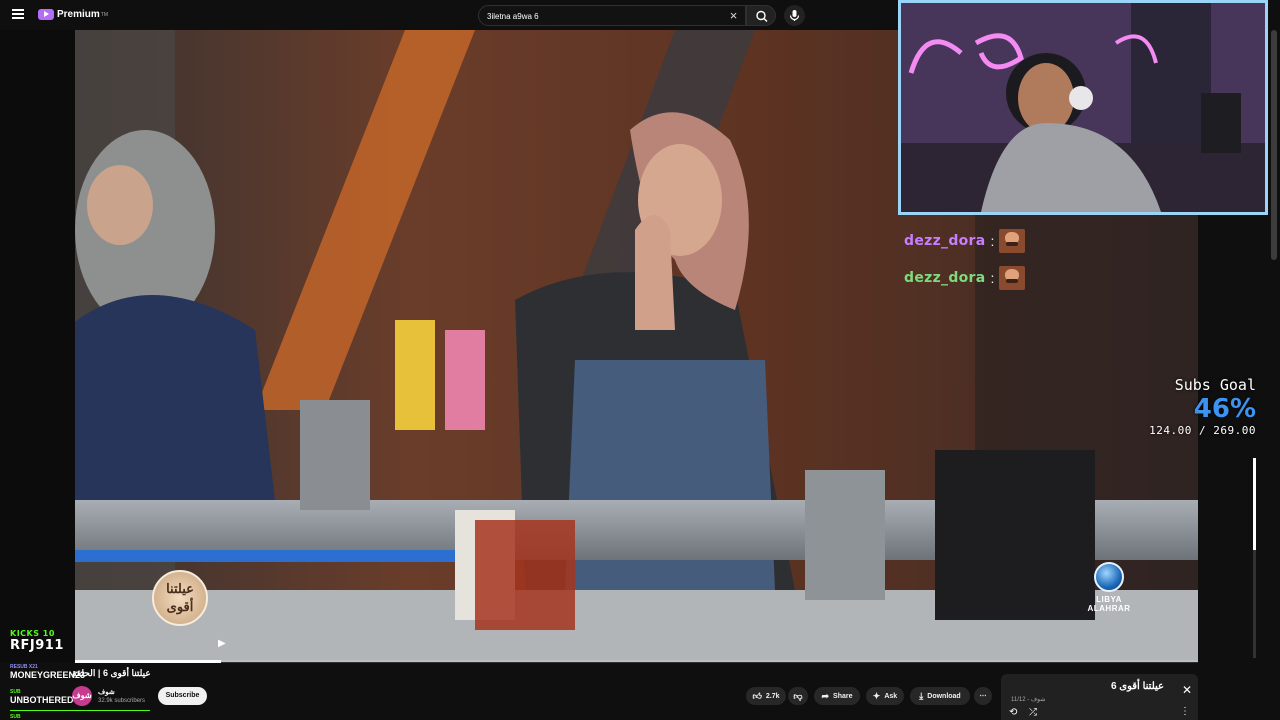 The height and width of the screenshot is (720, 1280). I want to click on kick-event-label: KICKS 10, so click(32, 633).